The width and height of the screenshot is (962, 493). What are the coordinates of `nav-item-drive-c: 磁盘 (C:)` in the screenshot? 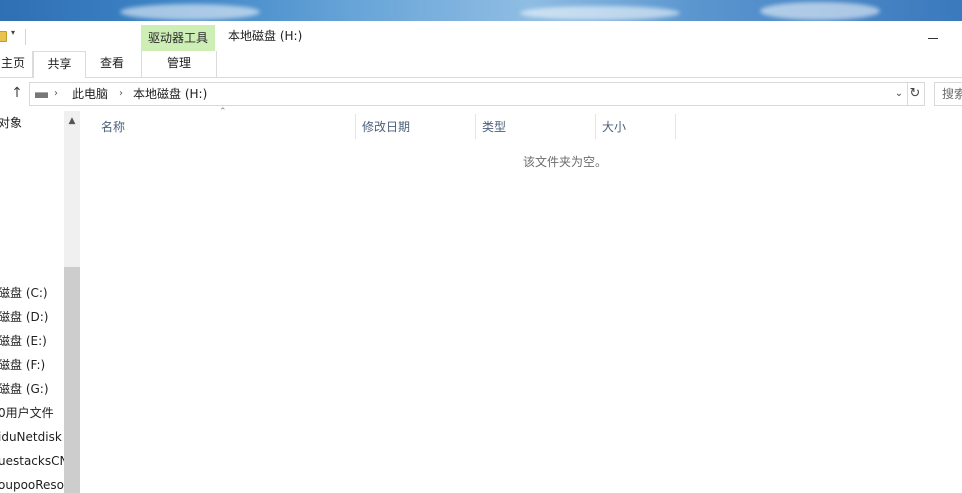 It's located at (24, 293).